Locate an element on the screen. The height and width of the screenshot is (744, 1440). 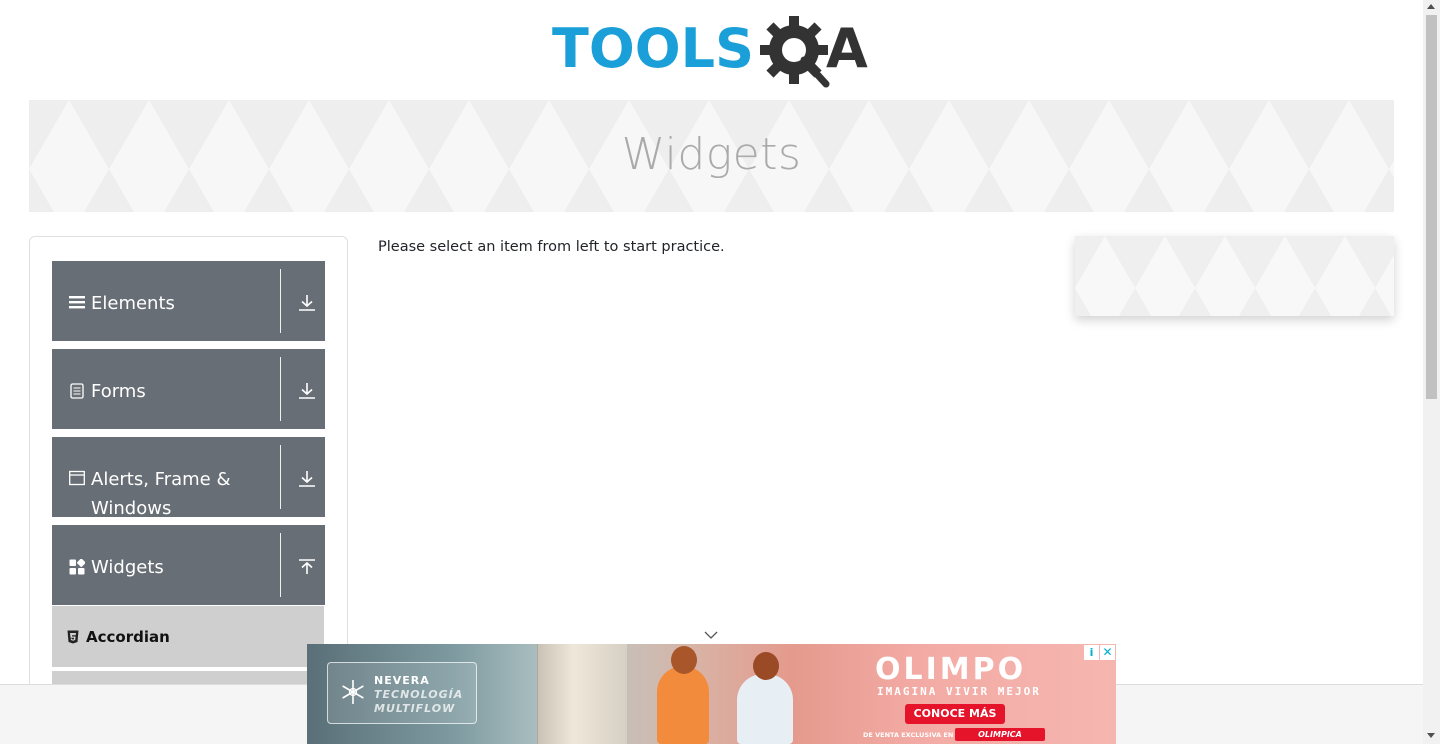
vertical-scrollbar is located at coordinates (1431, 372).